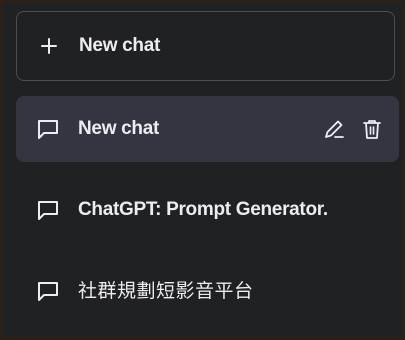 The height and width of the screenshot is (340, 405). Describe the element at coordinates (203, 209) in the screenshot. I see `chat-item-title: ChatGPT: Prompt Generator.` at that location.